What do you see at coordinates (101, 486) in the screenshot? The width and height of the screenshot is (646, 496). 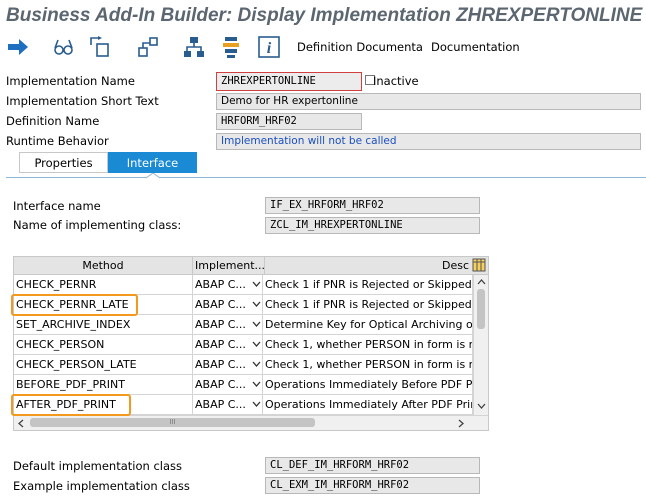 I see `example-impl-class-label: Example implementation class` at bounding box center [101, 486].